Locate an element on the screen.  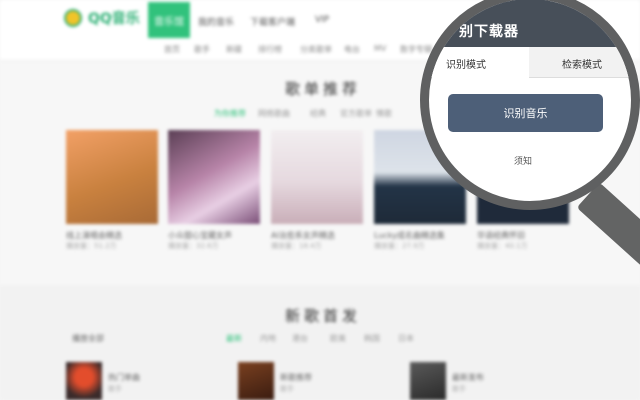
tab-search-mode: 检索模式 is located at coordinates (580, 62).